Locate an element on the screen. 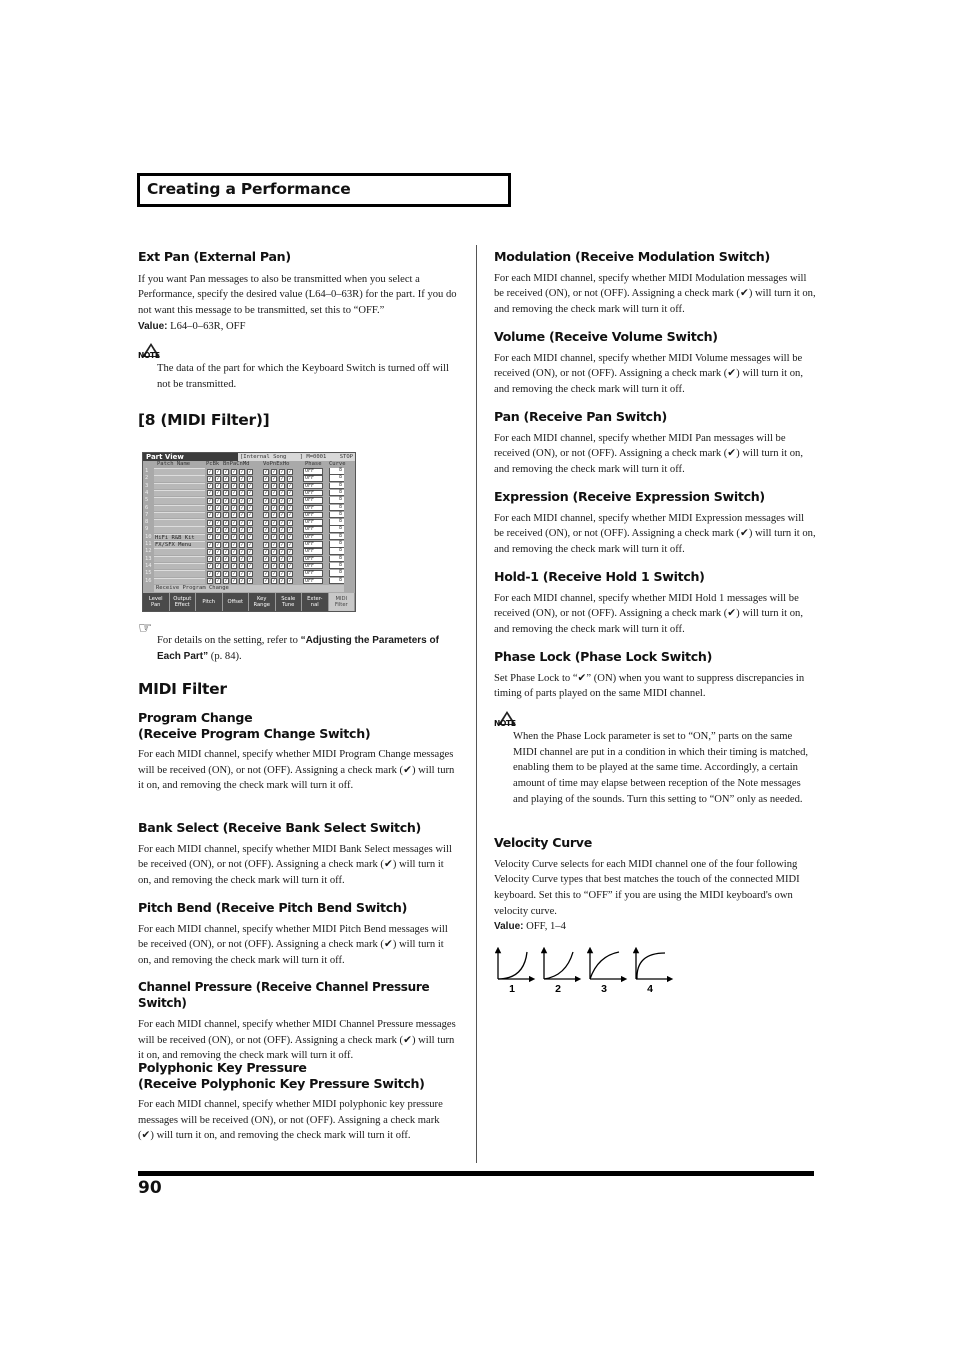 This screenshot has height=1351, width=954. screen-tab: Offset is located at coordinates (235, 602).